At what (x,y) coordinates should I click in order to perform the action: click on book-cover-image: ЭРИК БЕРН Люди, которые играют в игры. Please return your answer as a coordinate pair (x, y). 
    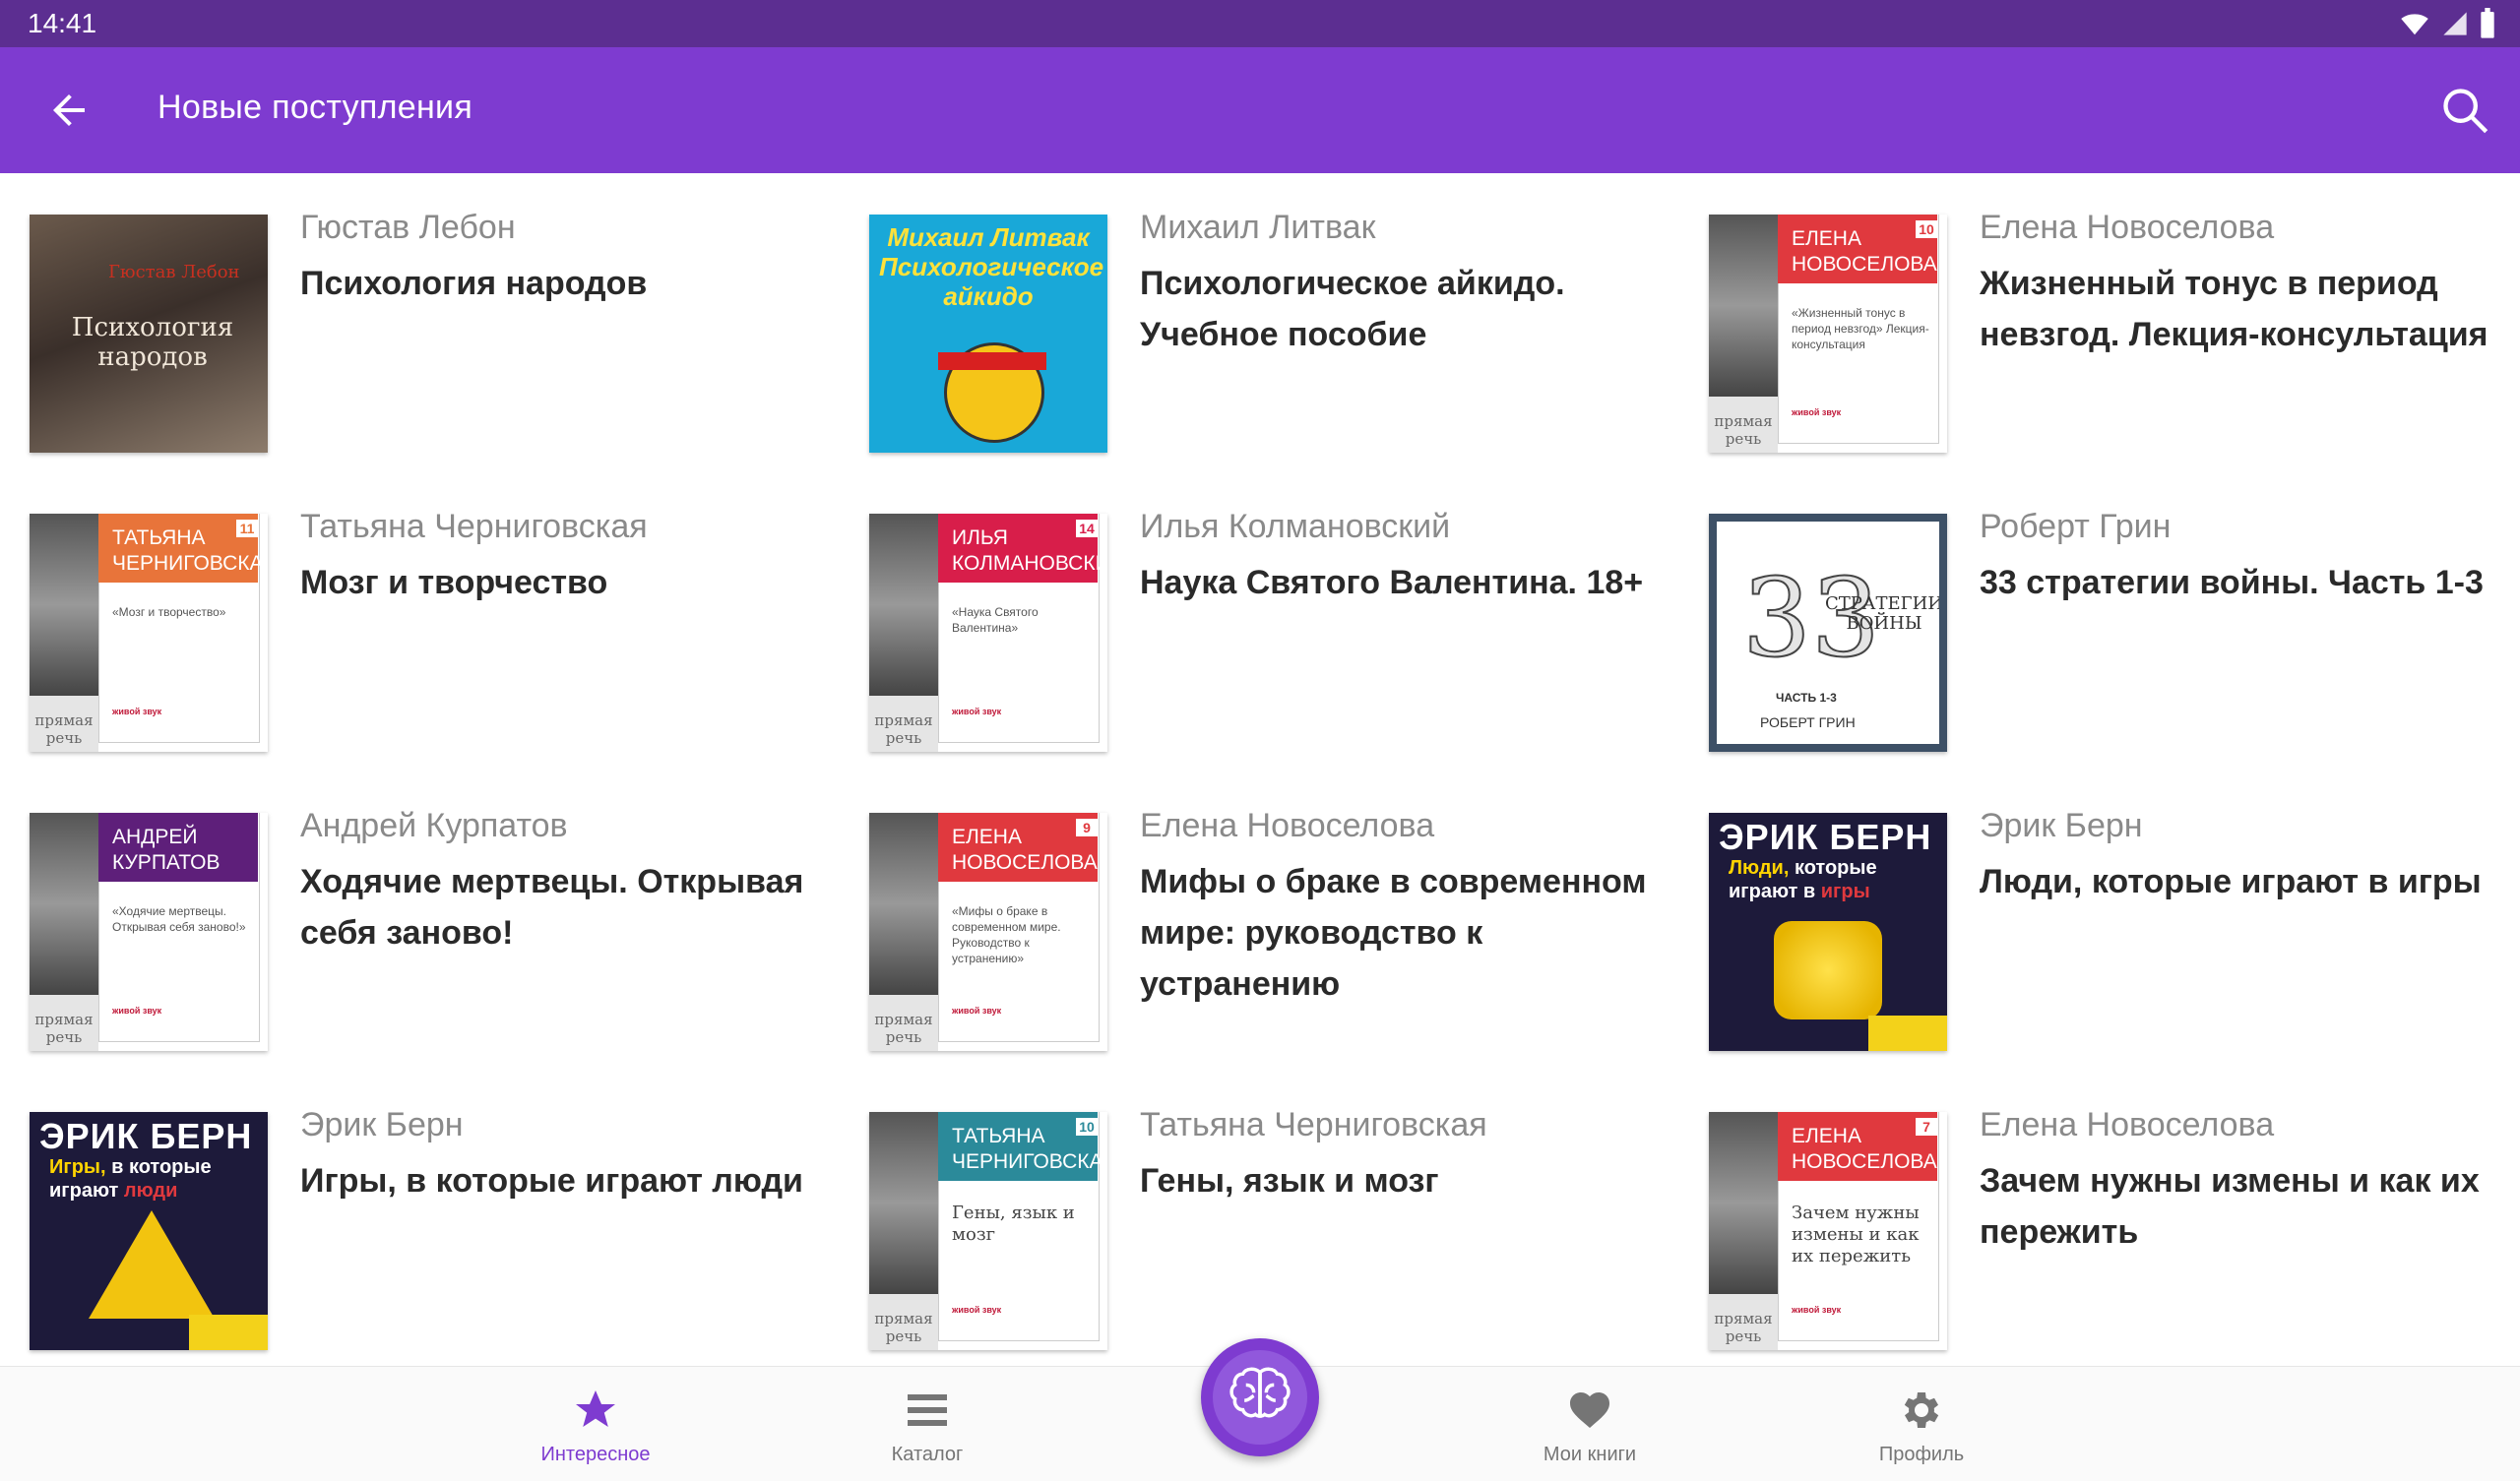
    Looking at the image, I should click on (1828, 932).